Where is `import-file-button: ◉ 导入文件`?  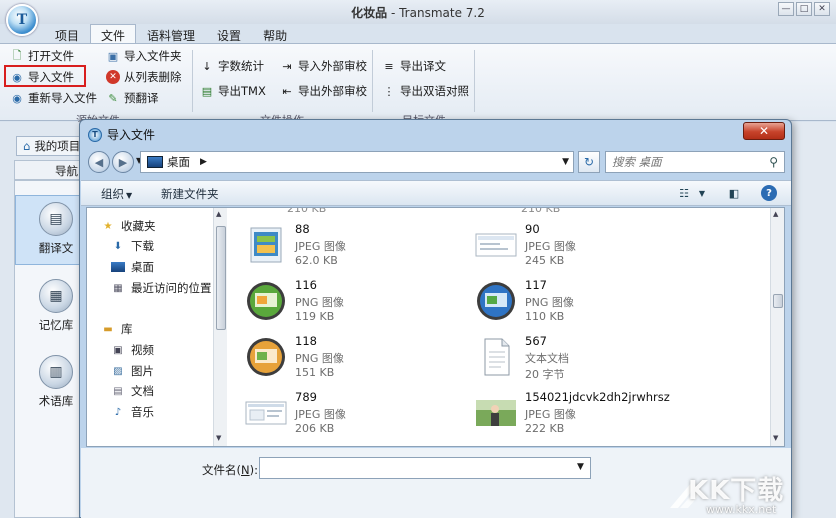
import-file-button: ◉ 导入文件 is located at coordinates (42, 77).